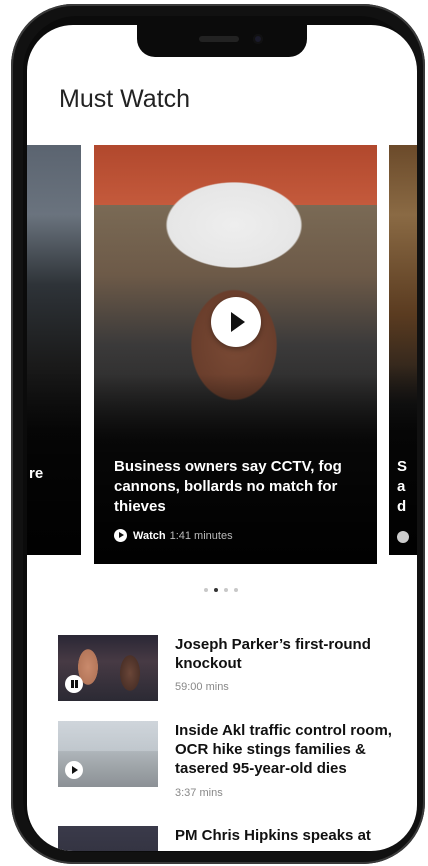 The width and height of the screenshot is (428, 866). What do you see at coordinates (36, 473) in the screenshot?
I see `card-headline-partial: re` at bounding box center [36, 473].